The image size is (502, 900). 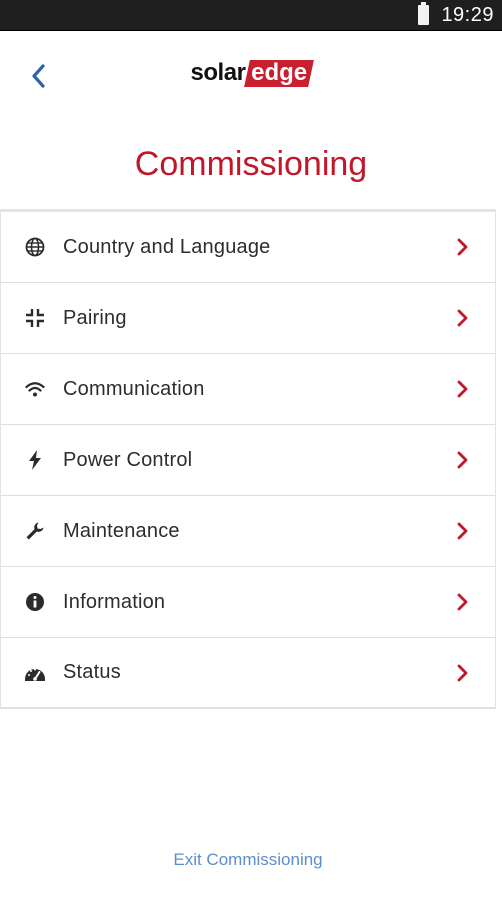 I want to click on info-icon, so click(x=35, y=602).